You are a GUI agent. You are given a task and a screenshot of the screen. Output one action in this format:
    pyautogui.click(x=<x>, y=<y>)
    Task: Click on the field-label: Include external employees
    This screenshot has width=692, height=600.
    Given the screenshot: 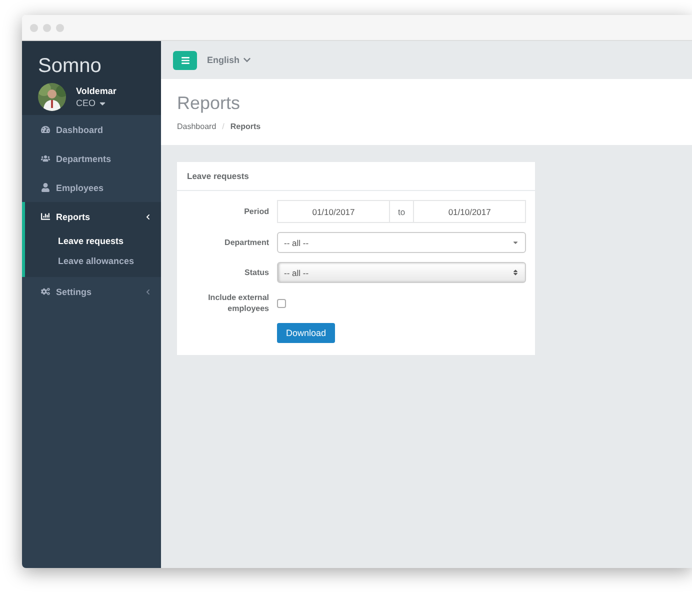 What is the action you would take?
    pyautogui.click(x=238, y=303)
    